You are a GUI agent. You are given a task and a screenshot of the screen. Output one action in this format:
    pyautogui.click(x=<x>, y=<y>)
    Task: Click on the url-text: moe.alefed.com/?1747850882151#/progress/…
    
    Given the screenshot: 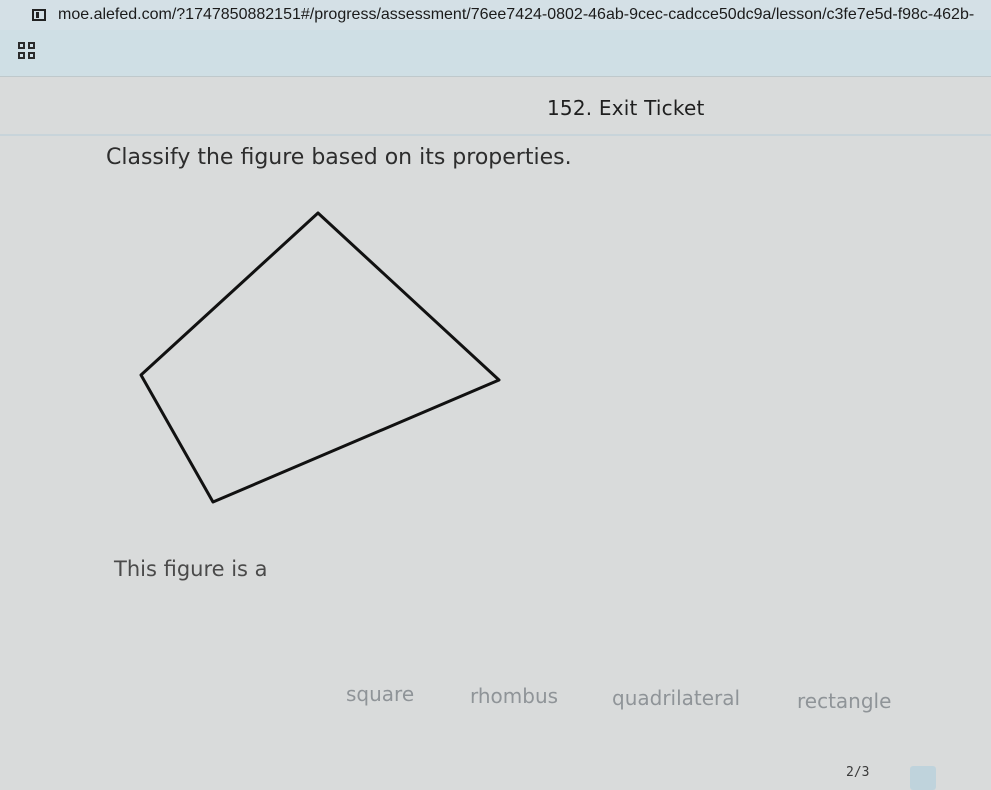 What is the action you would take?
    pyautogui.click(x=516, y=15)
    